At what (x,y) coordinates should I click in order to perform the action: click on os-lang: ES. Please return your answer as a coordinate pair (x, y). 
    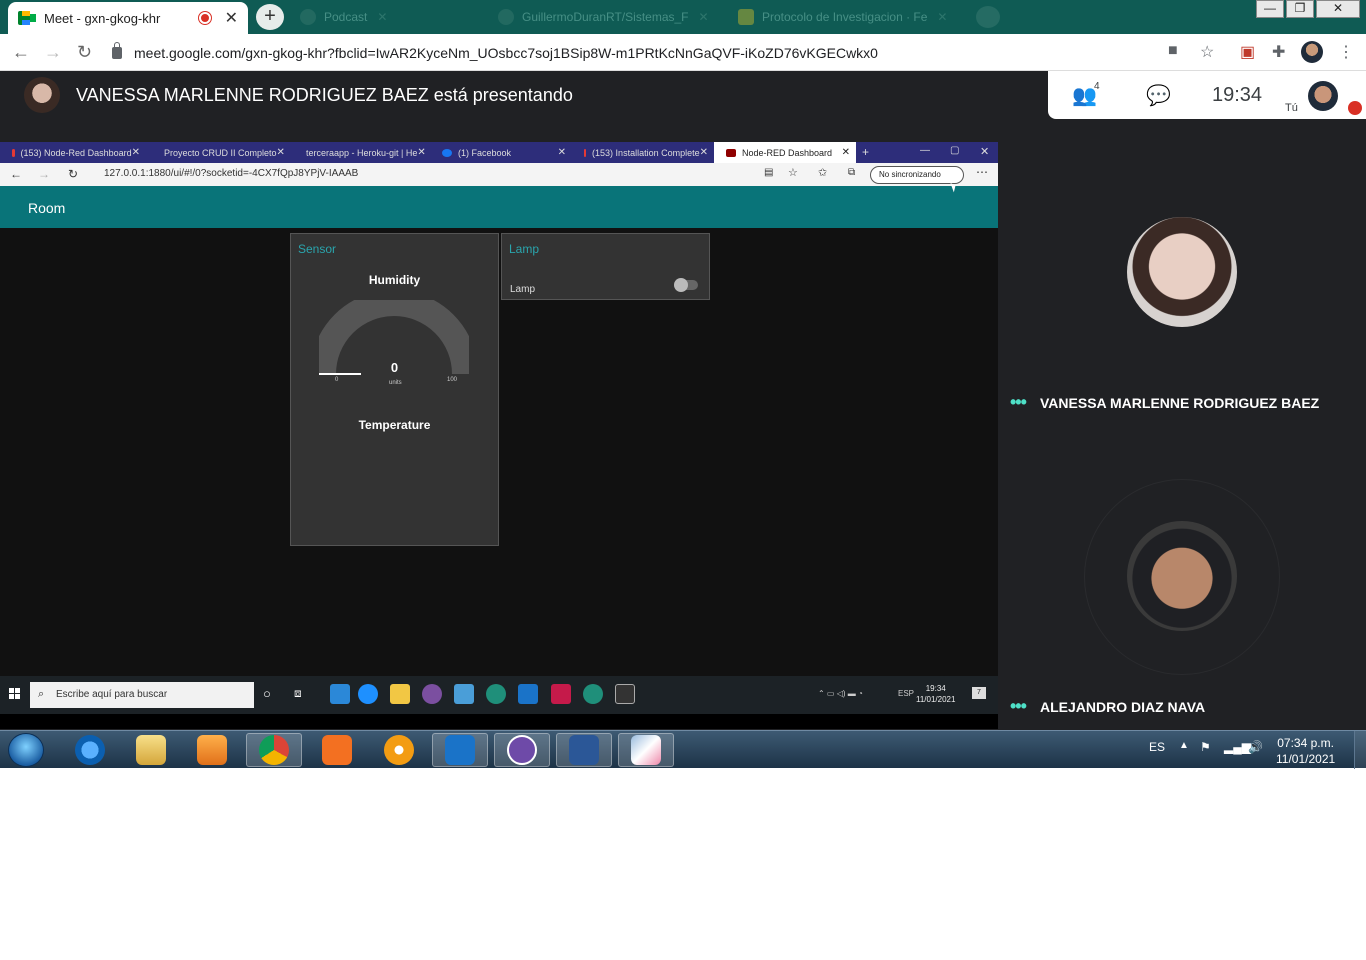
    Looking at the image, I should click on (1157, 747).